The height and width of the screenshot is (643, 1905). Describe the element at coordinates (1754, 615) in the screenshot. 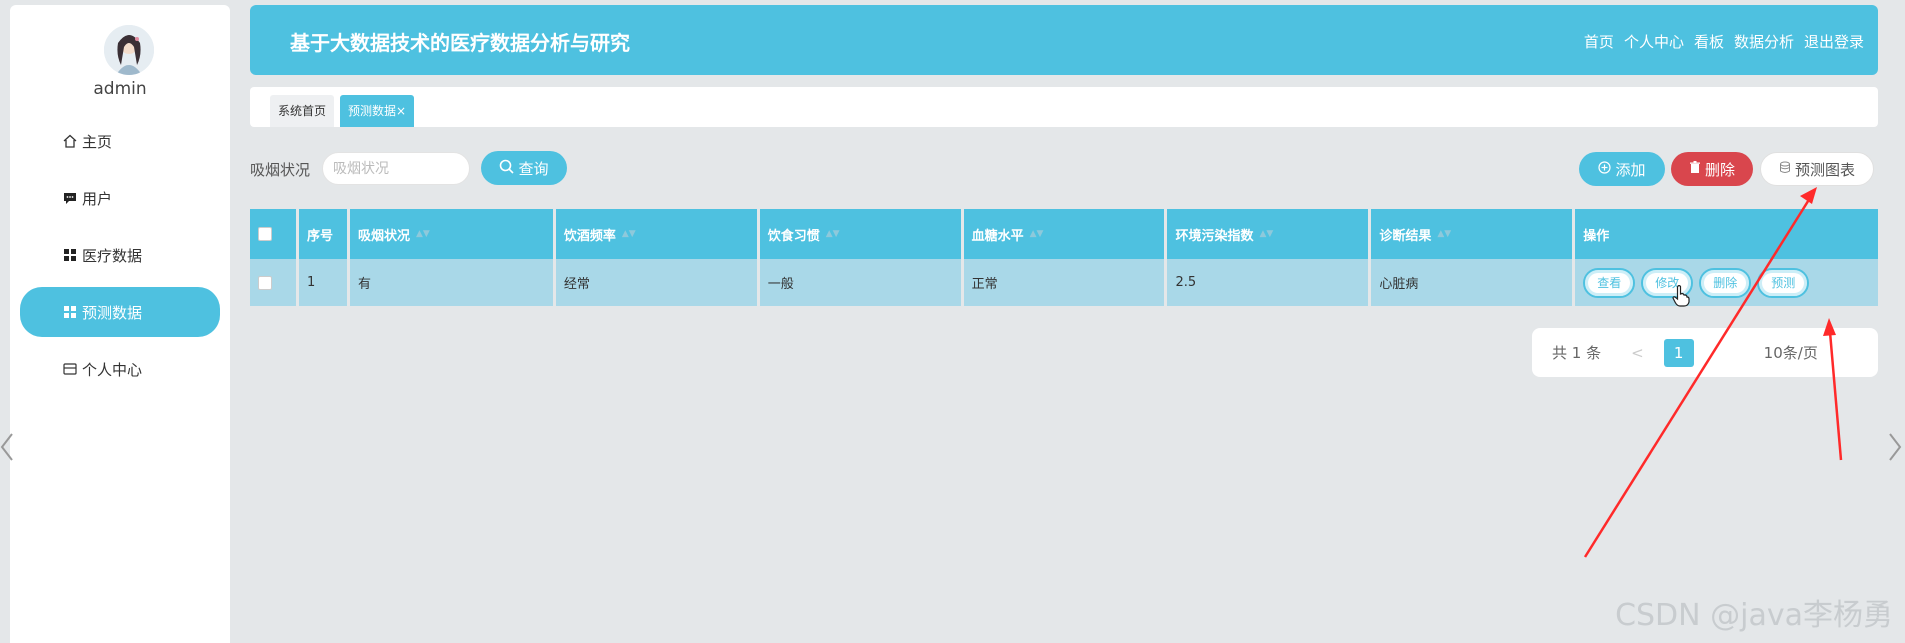

I see `watermark: CSDN @java李杨勇` at that location.